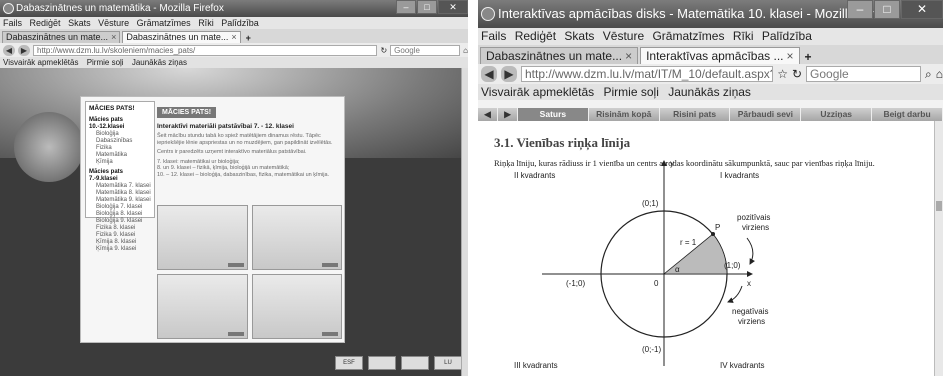 This screenshot has width=943, height=376. Describe the element at coordinates (534, 175) in the screenshot. I see `quadrant-2-label: II kvadrants` at that location.